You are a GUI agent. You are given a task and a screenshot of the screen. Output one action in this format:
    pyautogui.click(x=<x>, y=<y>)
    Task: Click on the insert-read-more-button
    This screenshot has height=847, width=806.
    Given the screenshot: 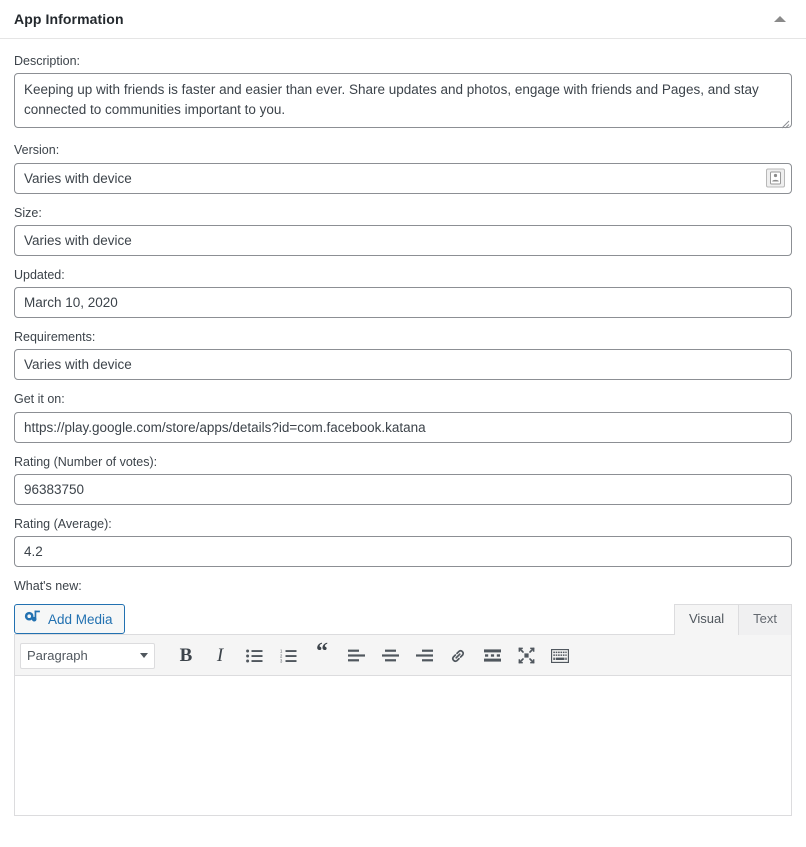 What is the action you would take?
    pyautogui.click(x=492, y=656)
    